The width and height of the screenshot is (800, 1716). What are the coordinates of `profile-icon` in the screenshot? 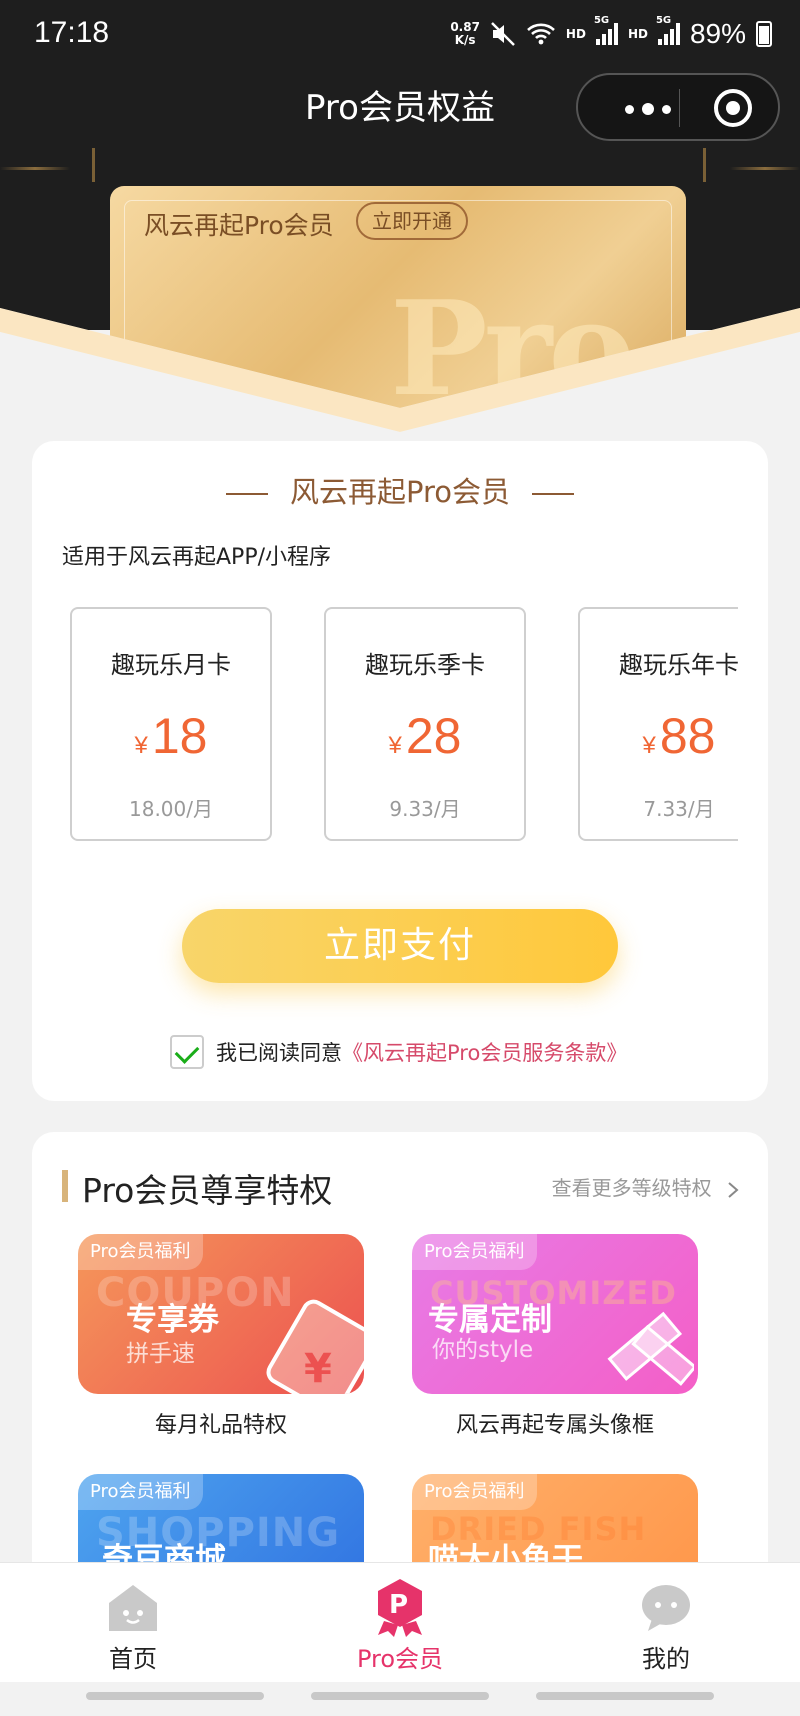 It's located at (666, 1608).